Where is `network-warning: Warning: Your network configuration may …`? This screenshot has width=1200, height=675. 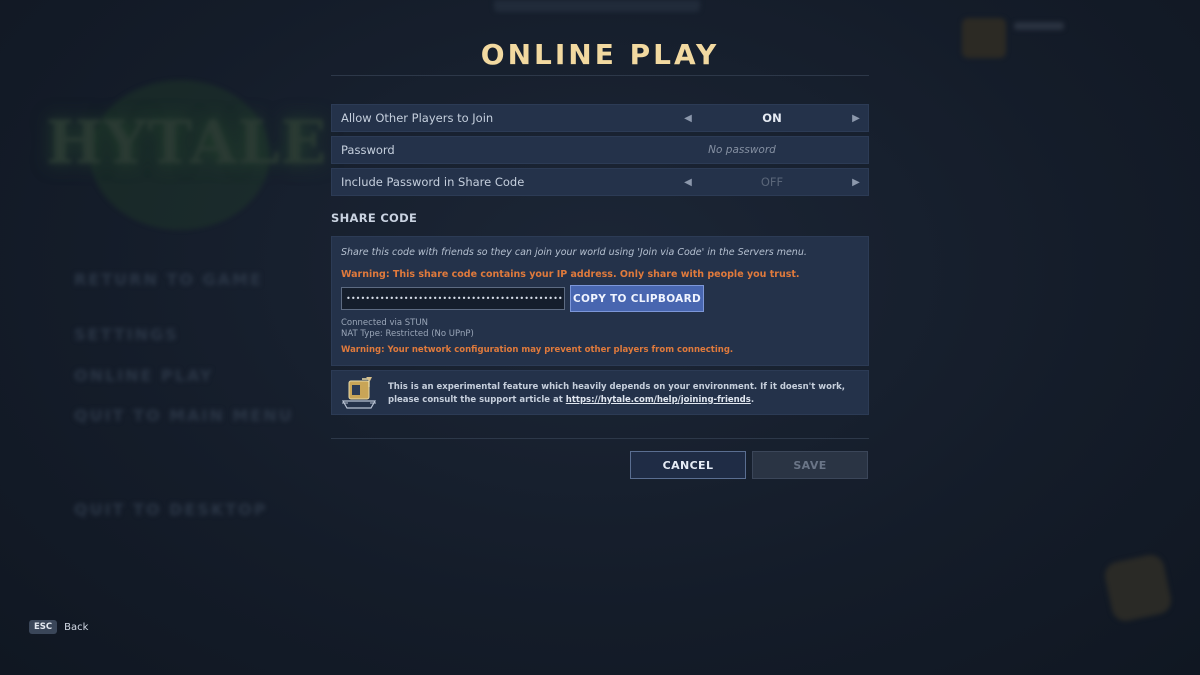 network-warning: Warning: Your network configuration may … is located at coordinates (537, 350).